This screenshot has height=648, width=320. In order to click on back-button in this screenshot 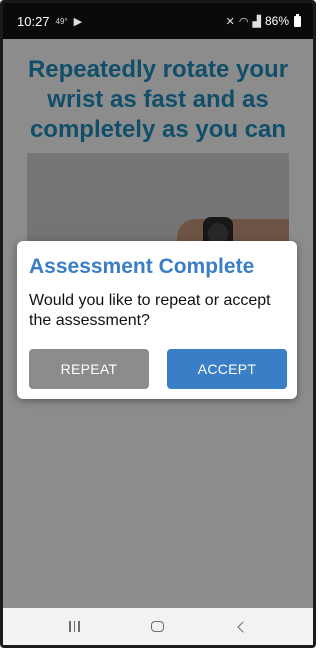, I will do `click(241, 627)`.